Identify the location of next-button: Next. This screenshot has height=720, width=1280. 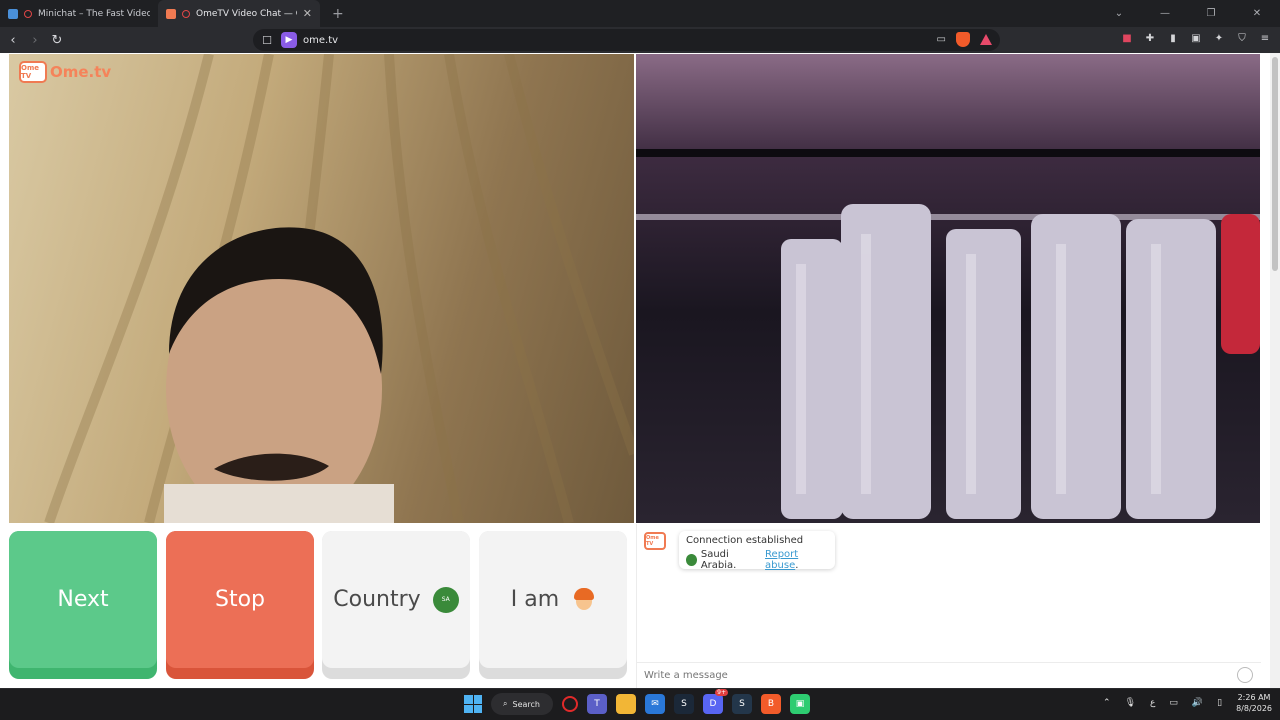
(83, 605).